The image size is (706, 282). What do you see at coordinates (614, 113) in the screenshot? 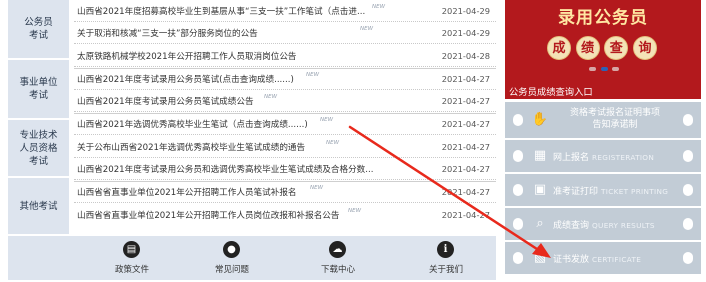
I see `service-label: 资格考试报名证明事项` at bounding box center [614, 113].